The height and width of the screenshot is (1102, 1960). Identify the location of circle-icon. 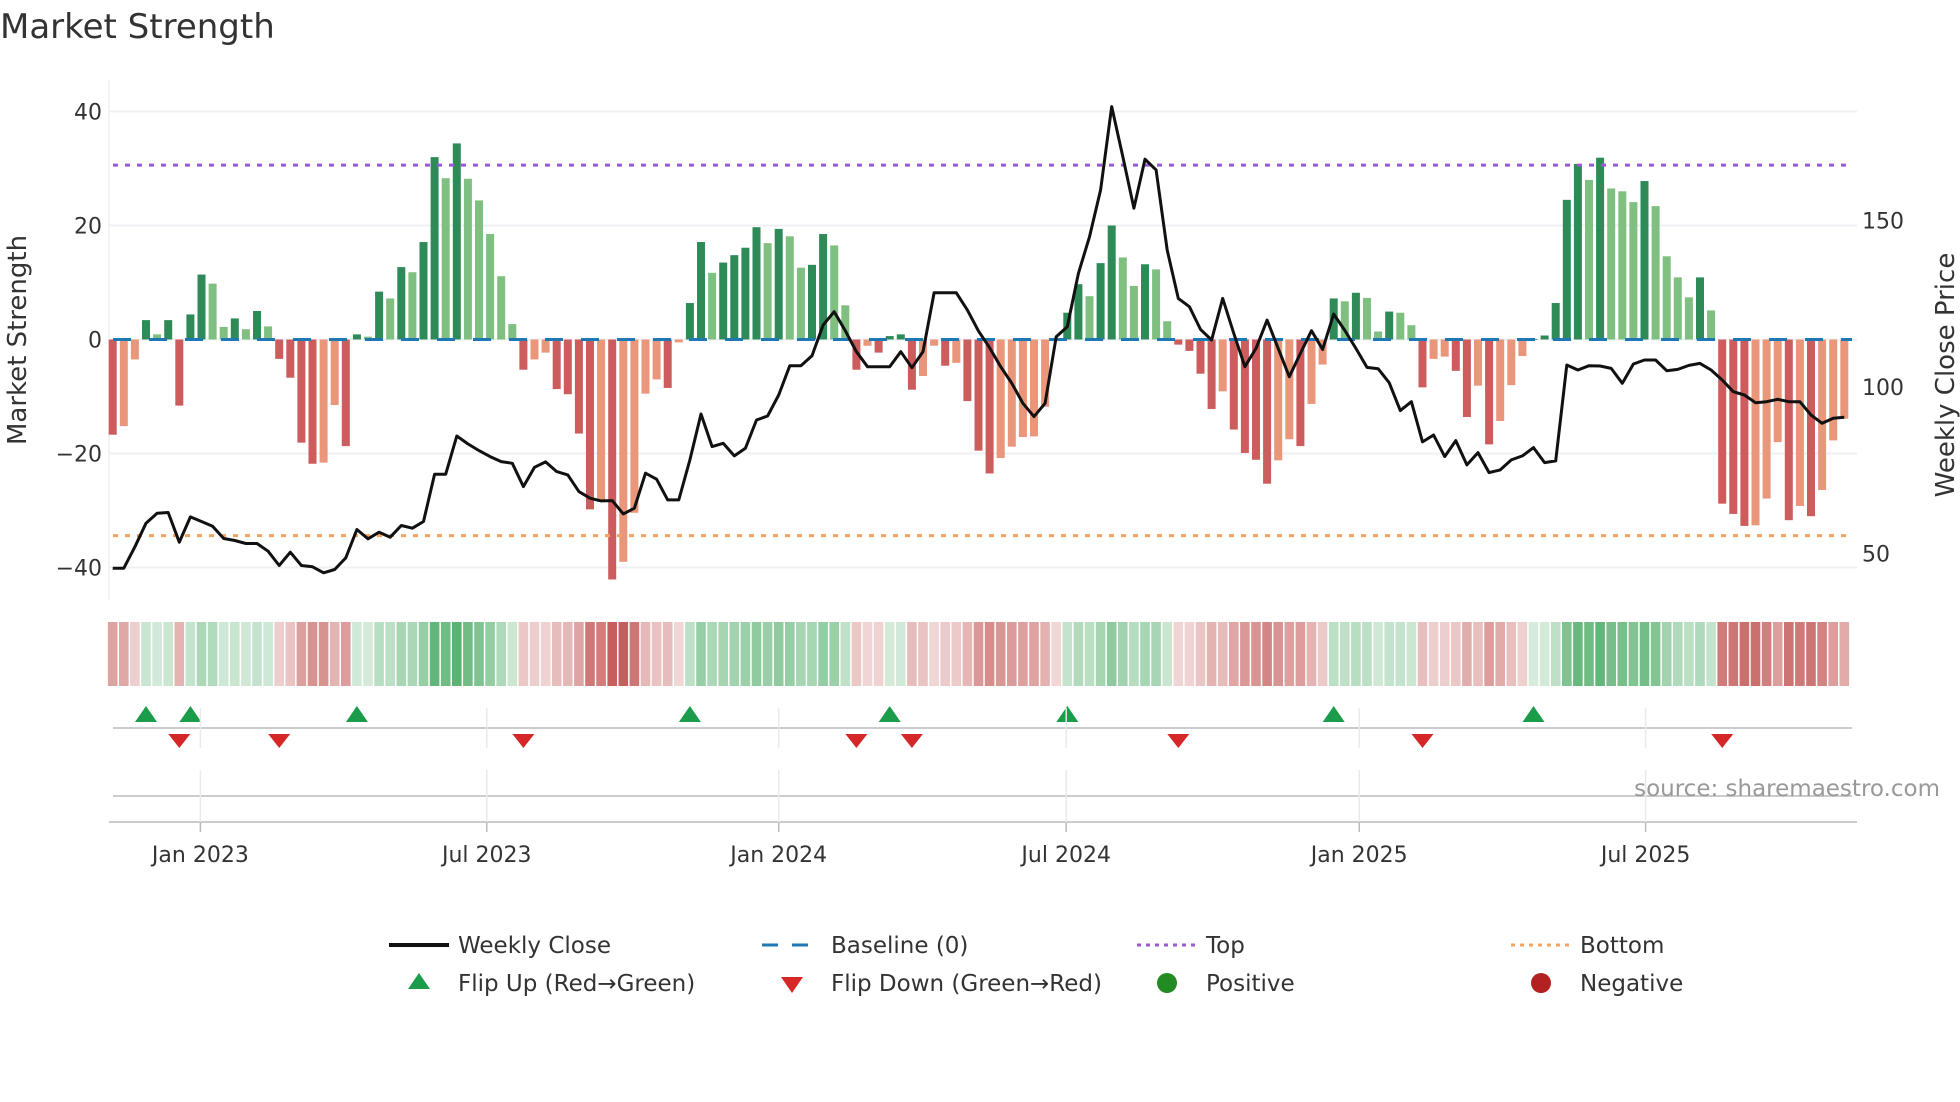
(1167, 983).